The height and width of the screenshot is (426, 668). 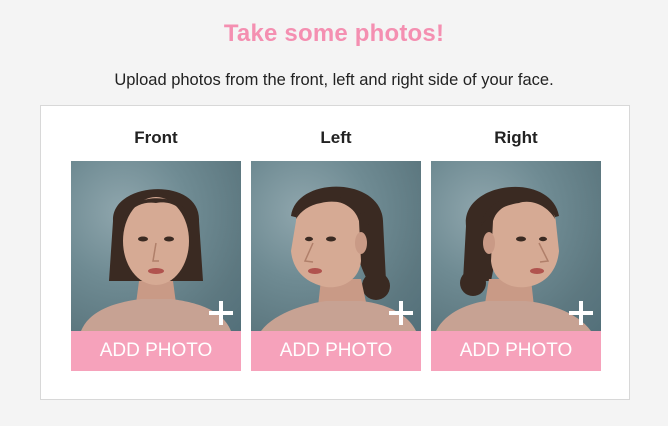 I want to click on photo-front, so click(x=156, y=246).